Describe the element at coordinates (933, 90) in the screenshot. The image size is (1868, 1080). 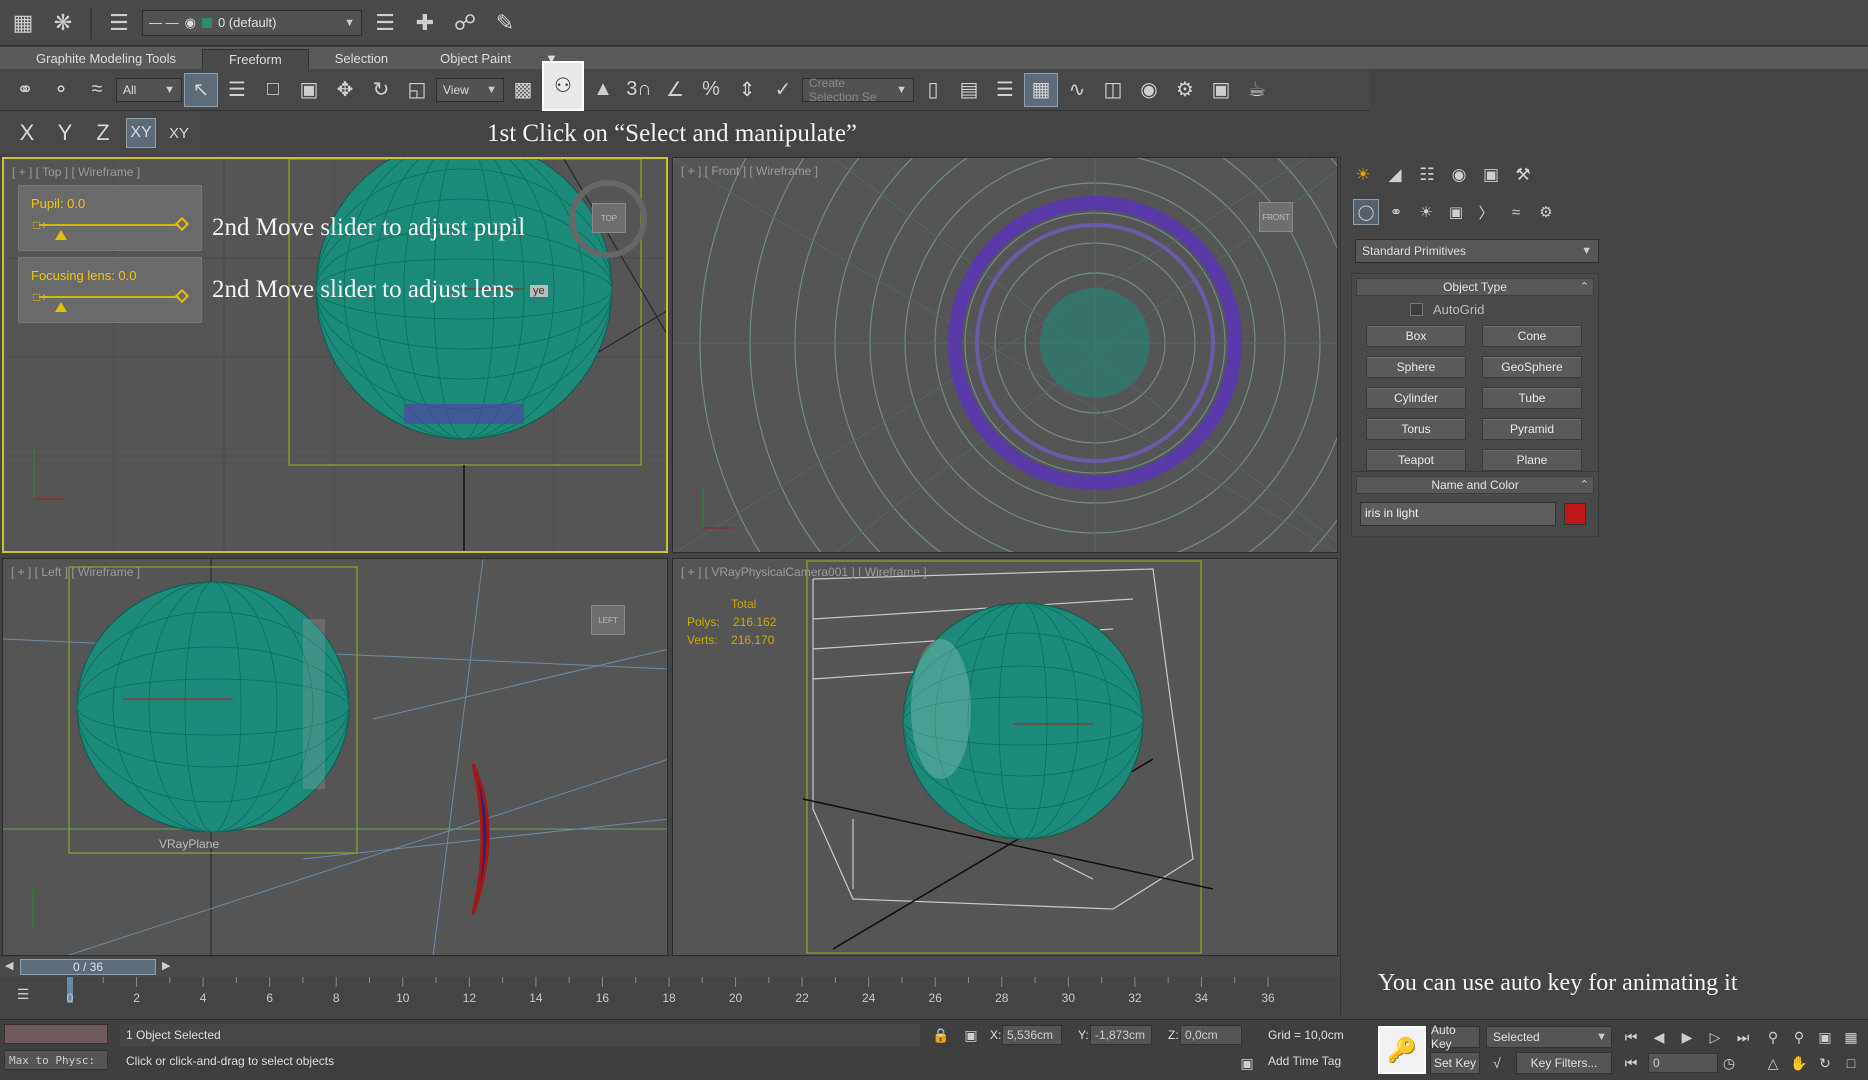
I see `mirror-icon: ▯` at that location.